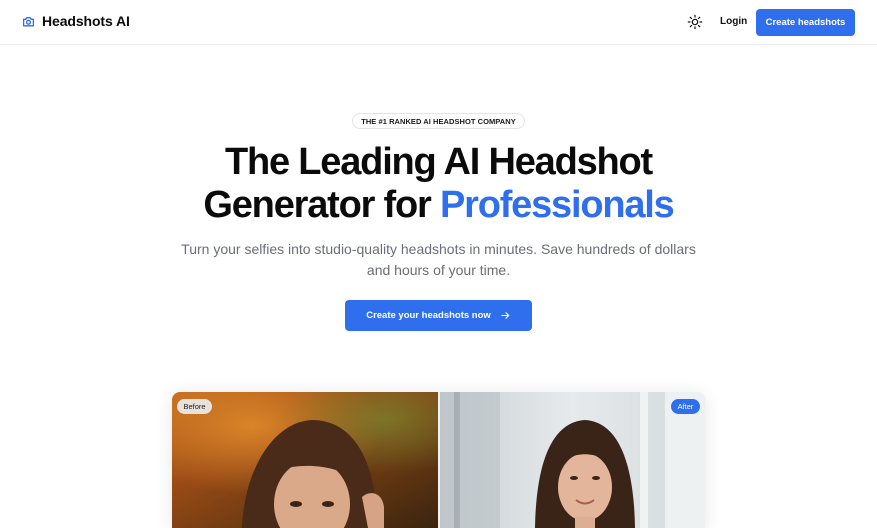  Describe the element at coordinates (305, 460) in the screenshot. I see `before-photo` at that location.